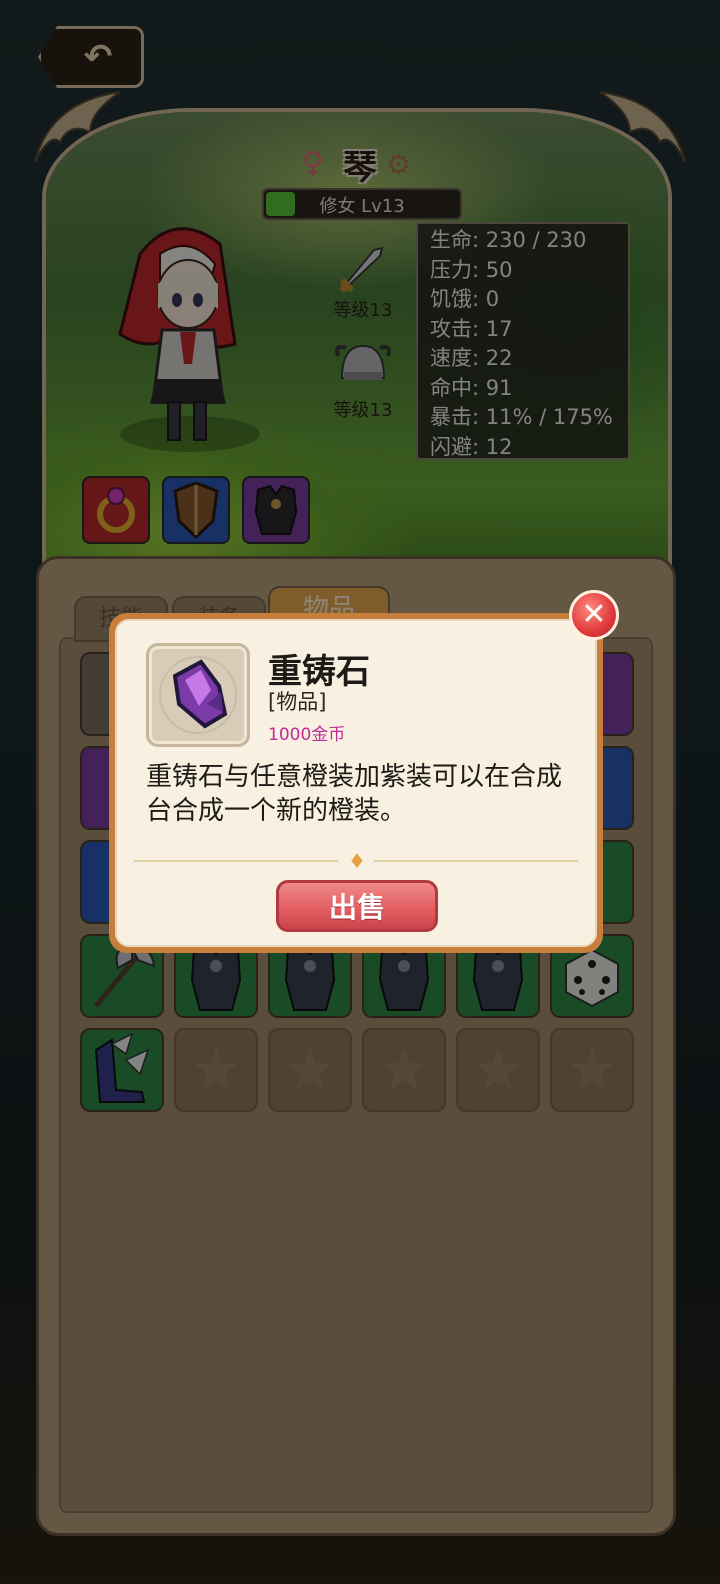 The image size is (720, 1584). What do you see at coordinates (297, 702) in the screenshot?
I see `item-type: [物品]` at bounding box center [297, 702].